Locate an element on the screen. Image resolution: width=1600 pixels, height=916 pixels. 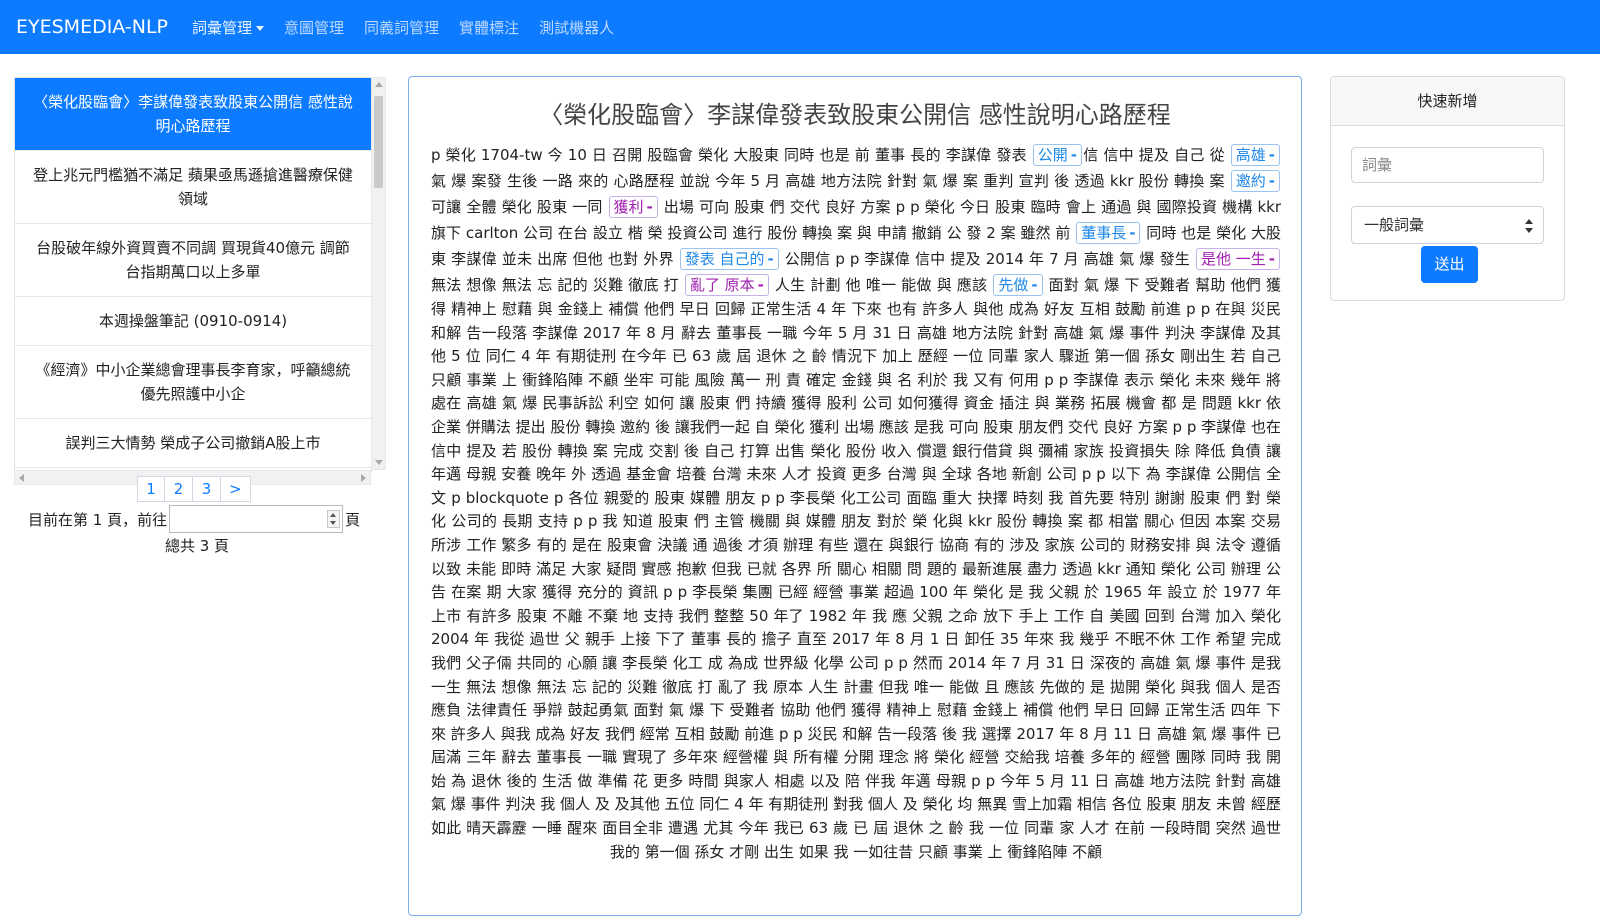
list-item: 本週操盤筆記 (0910-0914) is located at coordinates (193, 321).